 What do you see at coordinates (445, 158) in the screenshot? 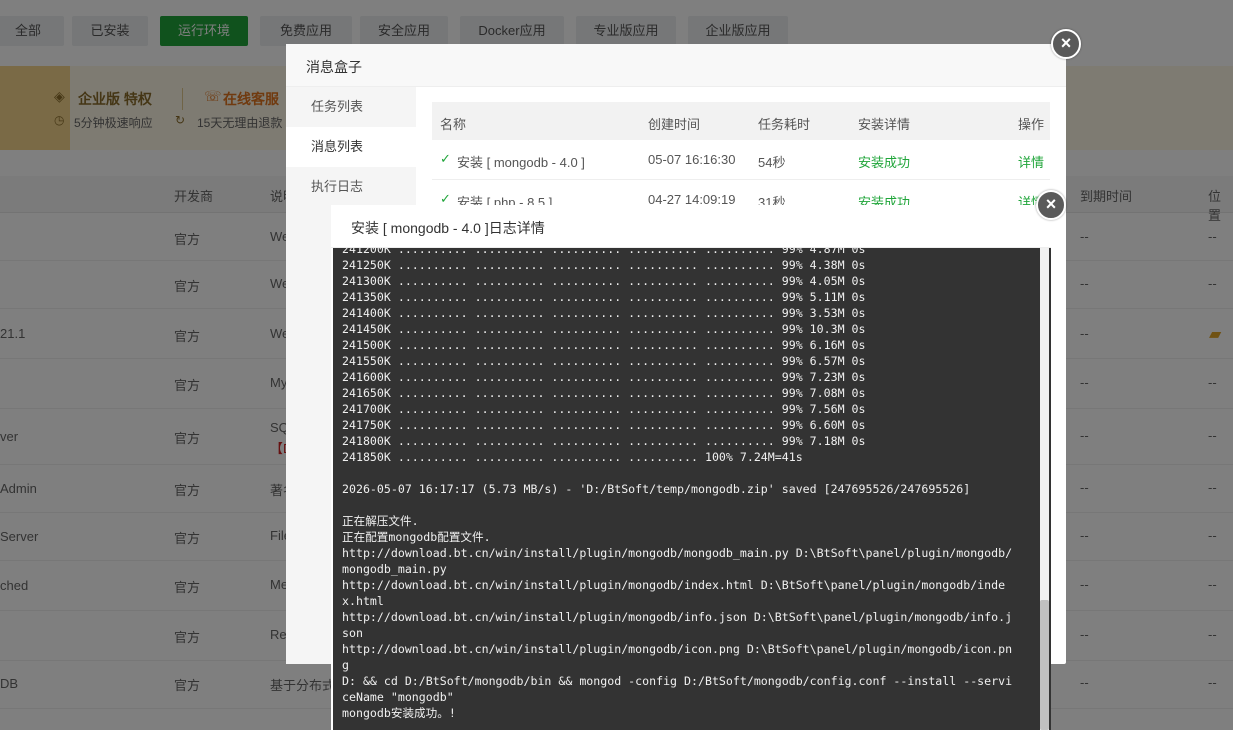
I see `check-icon: ✓` at bounding box center [445, 158].